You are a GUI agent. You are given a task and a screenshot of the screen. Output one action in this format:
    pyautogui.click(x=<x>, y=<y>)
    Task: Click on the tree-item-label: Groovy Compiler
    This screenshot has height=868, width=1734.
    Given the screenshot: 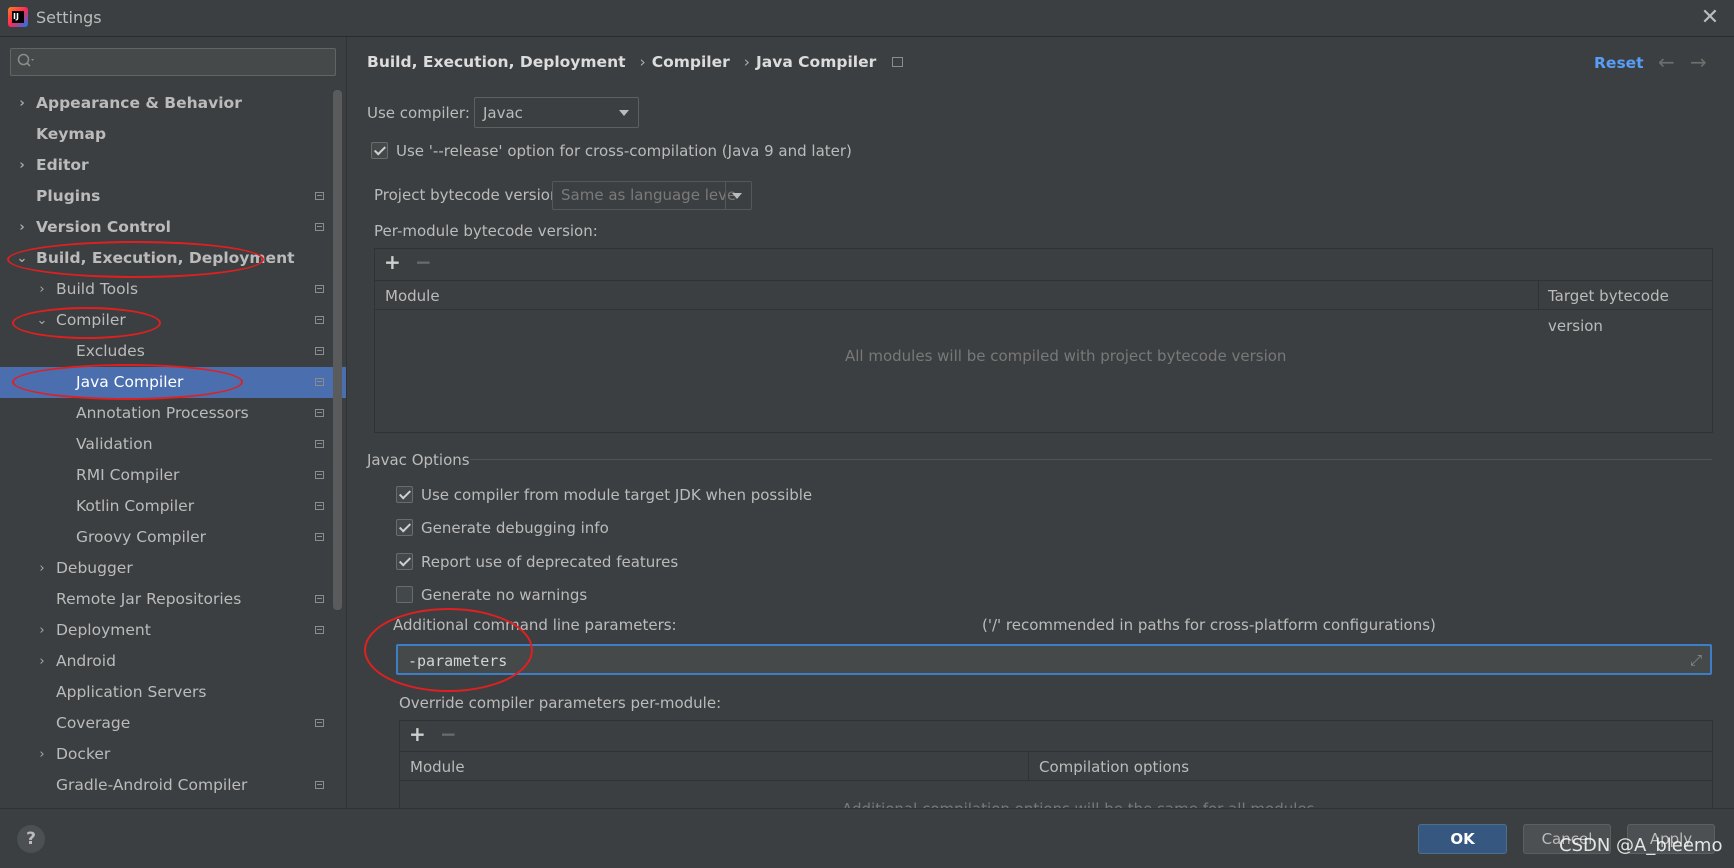 What is the action you would take?
    pyautogui.click(x=141, y=537)
    